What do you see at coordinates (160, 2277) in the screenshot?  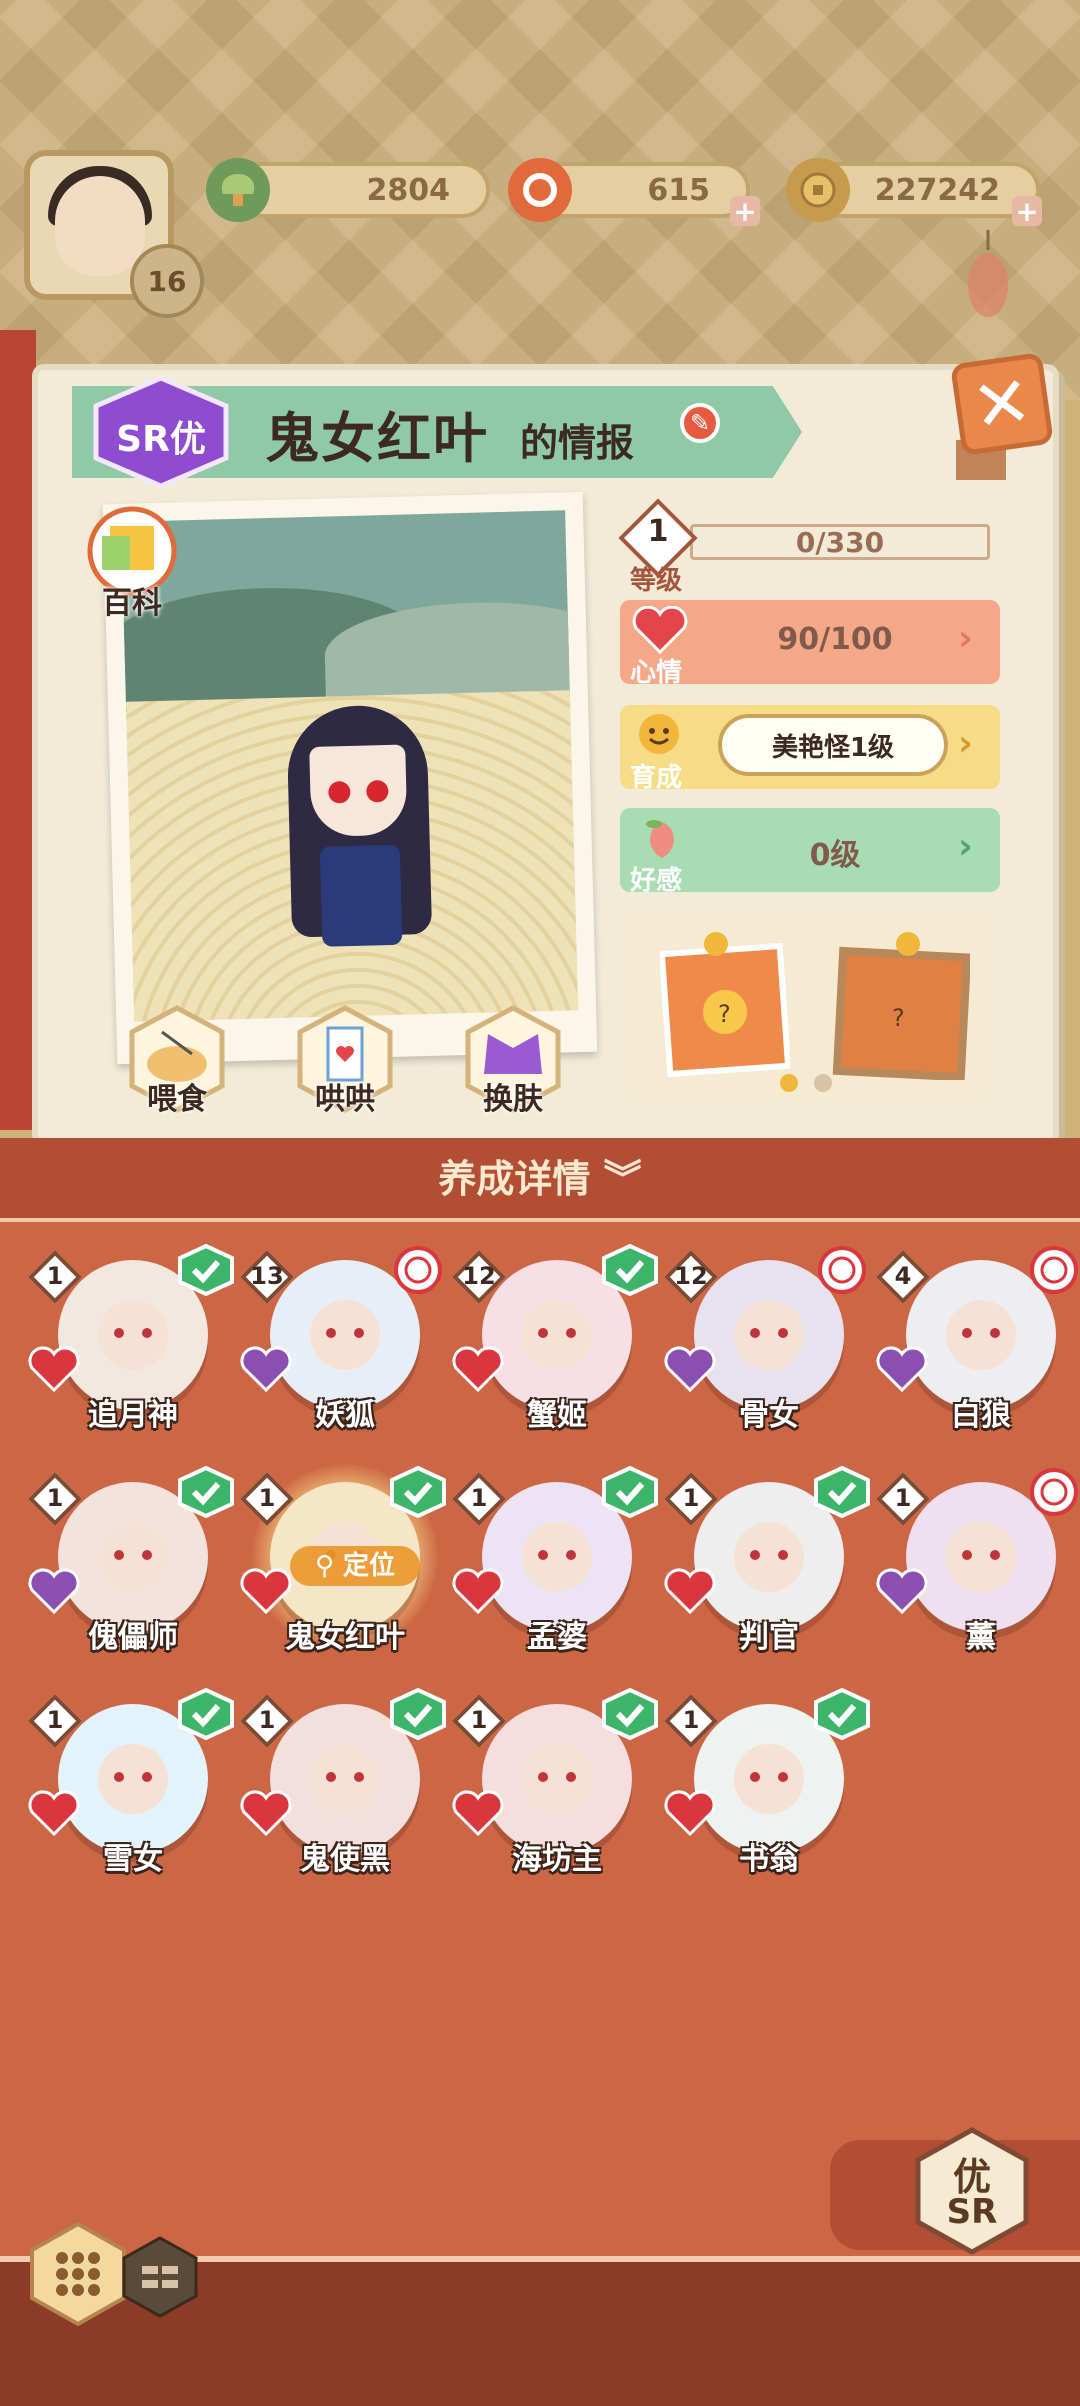 I see `list-view-icon` at bounding box center [160, 2277].